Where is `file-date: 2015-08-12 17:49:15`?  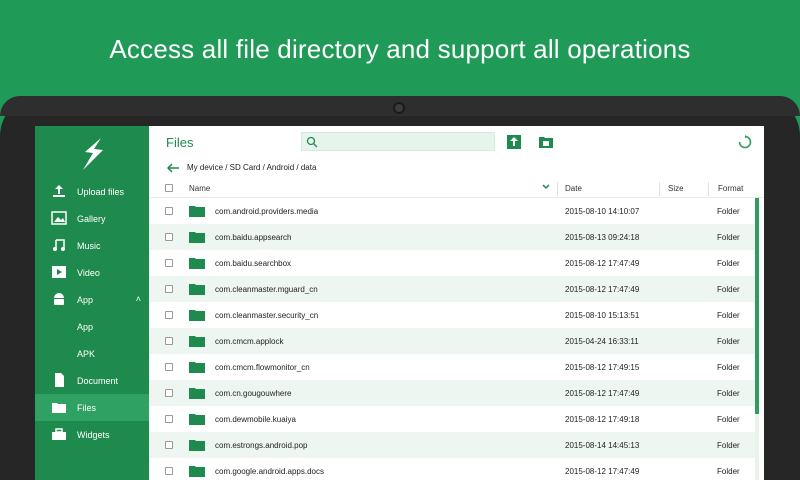
file-date: 2015-08-12 17:49:15 is located at coordinates (602, 367).